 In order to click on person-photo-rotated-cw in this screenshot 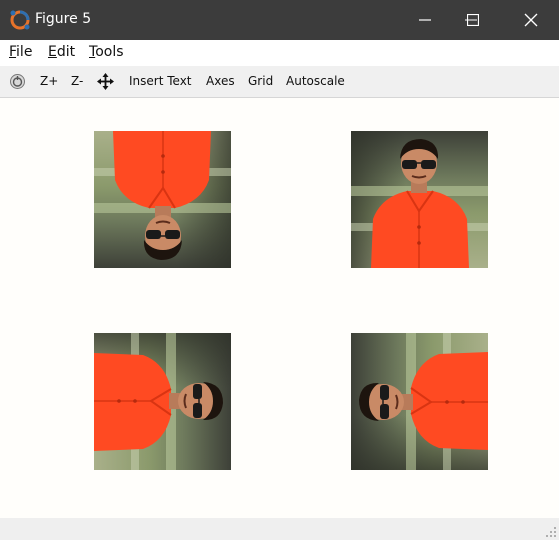, I will do `click(162, 401)`.